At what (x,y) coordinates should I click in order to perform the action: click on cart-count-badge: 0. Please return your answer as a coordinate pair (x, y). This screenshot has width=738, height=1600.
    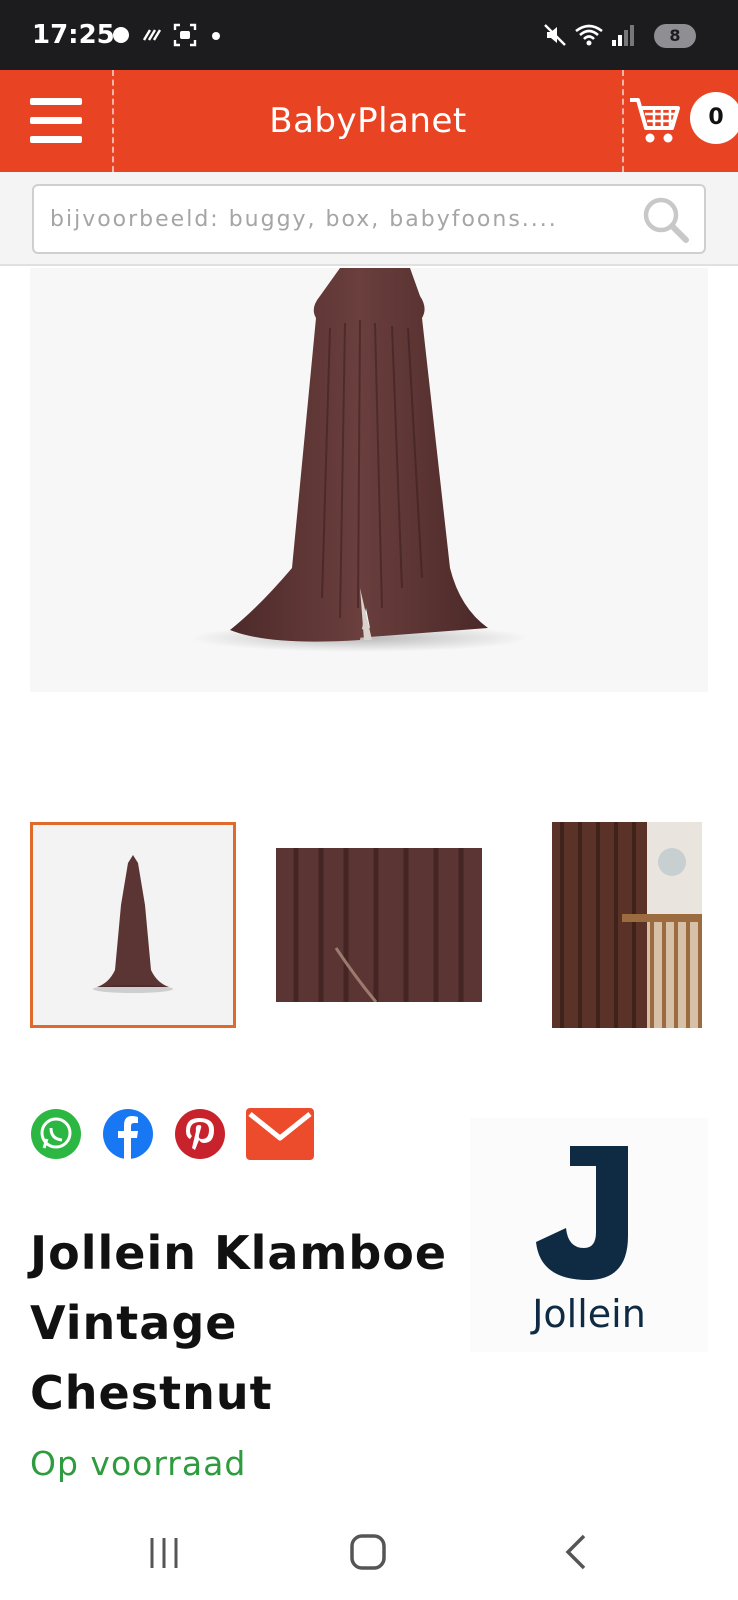
    Looking at the image, I should click on (714, 118).